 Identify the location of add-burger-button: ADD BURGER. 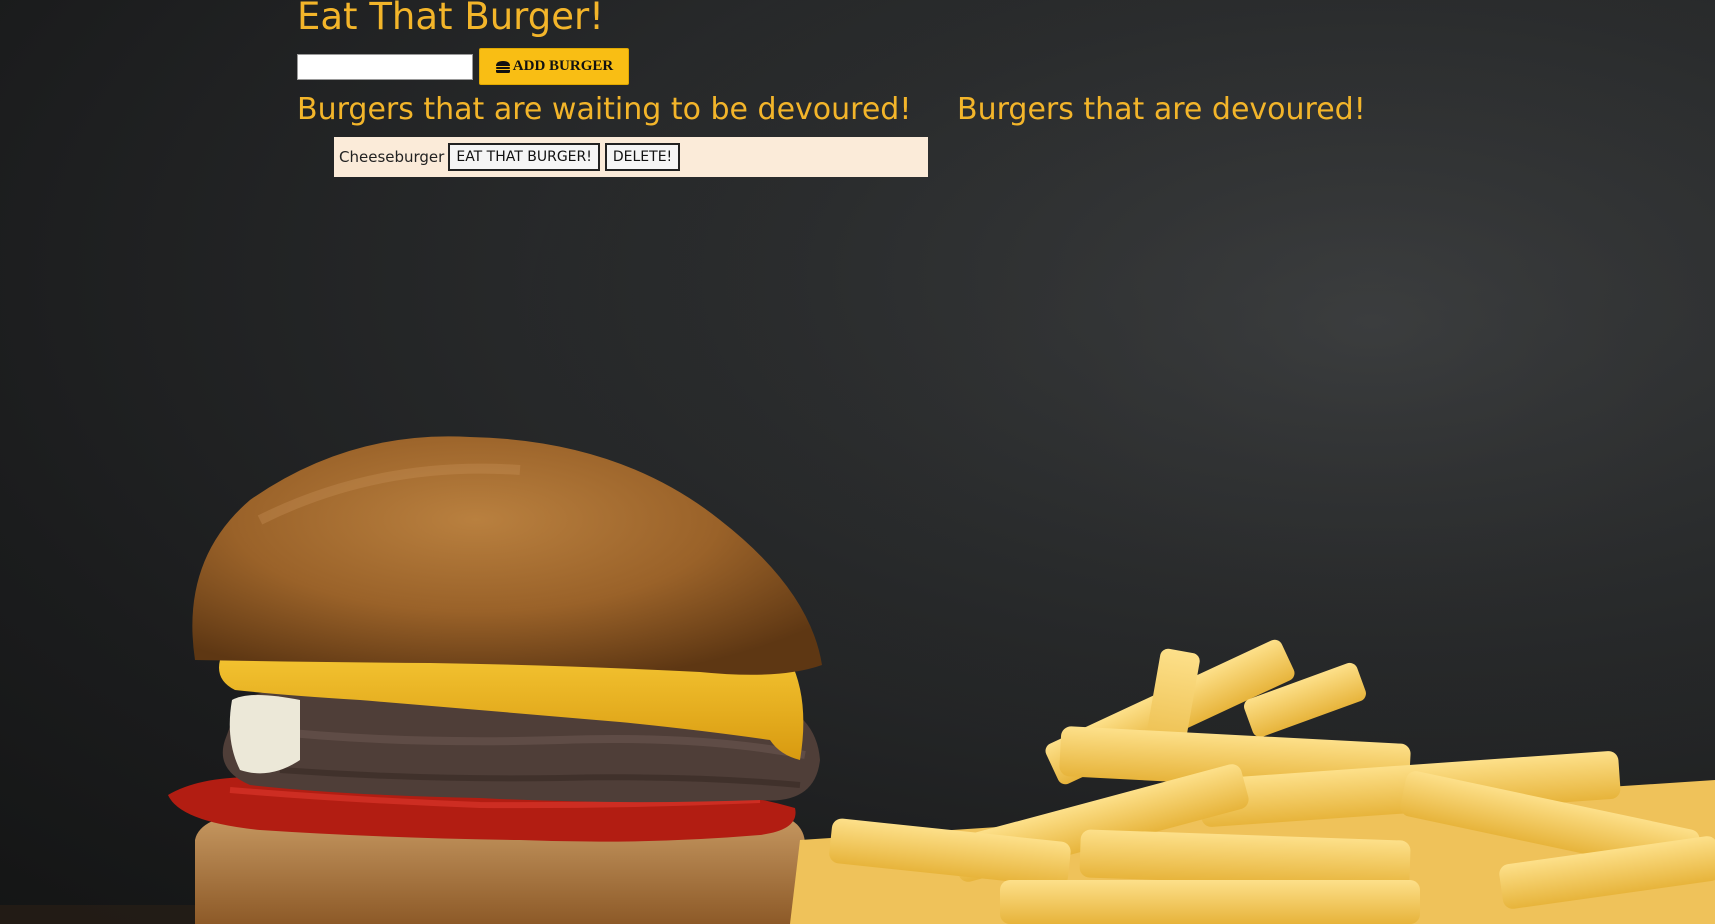
(554, 66).